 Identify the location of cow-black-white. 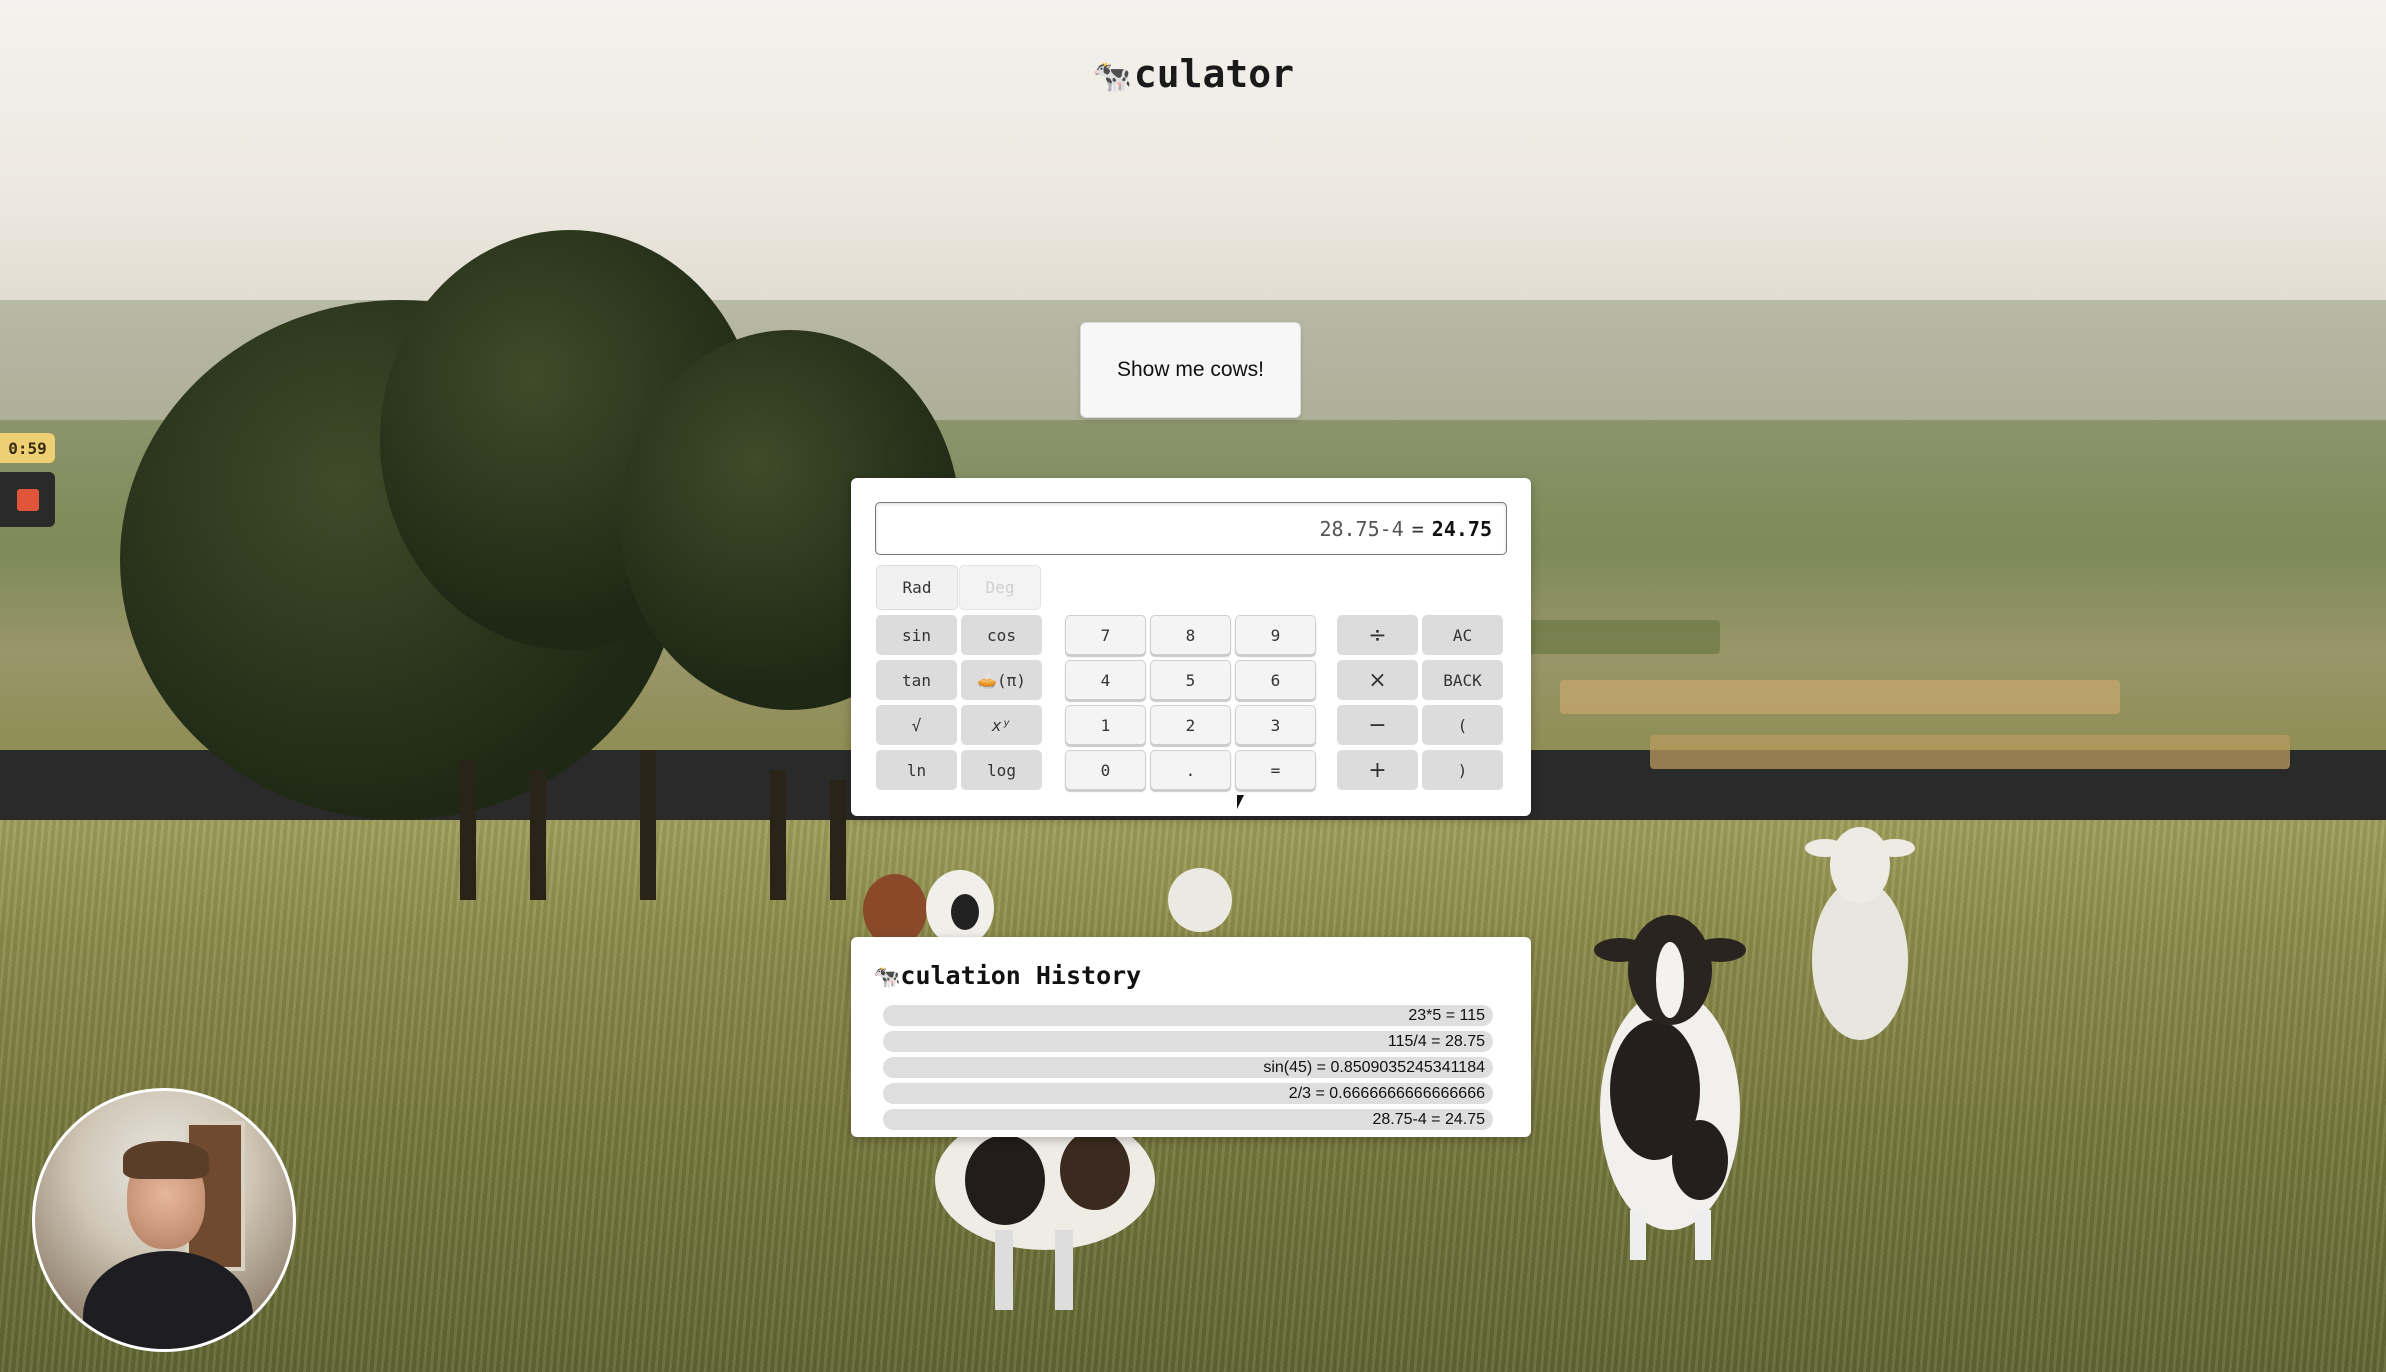
(1670, 1087).